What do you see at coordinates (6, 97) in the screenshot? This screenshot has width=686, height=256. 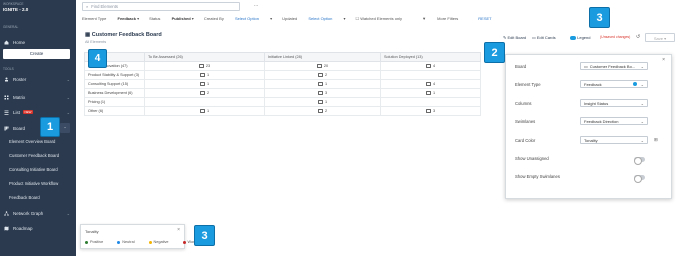 I see `matrix-icon` at bounding box center [6, 97].